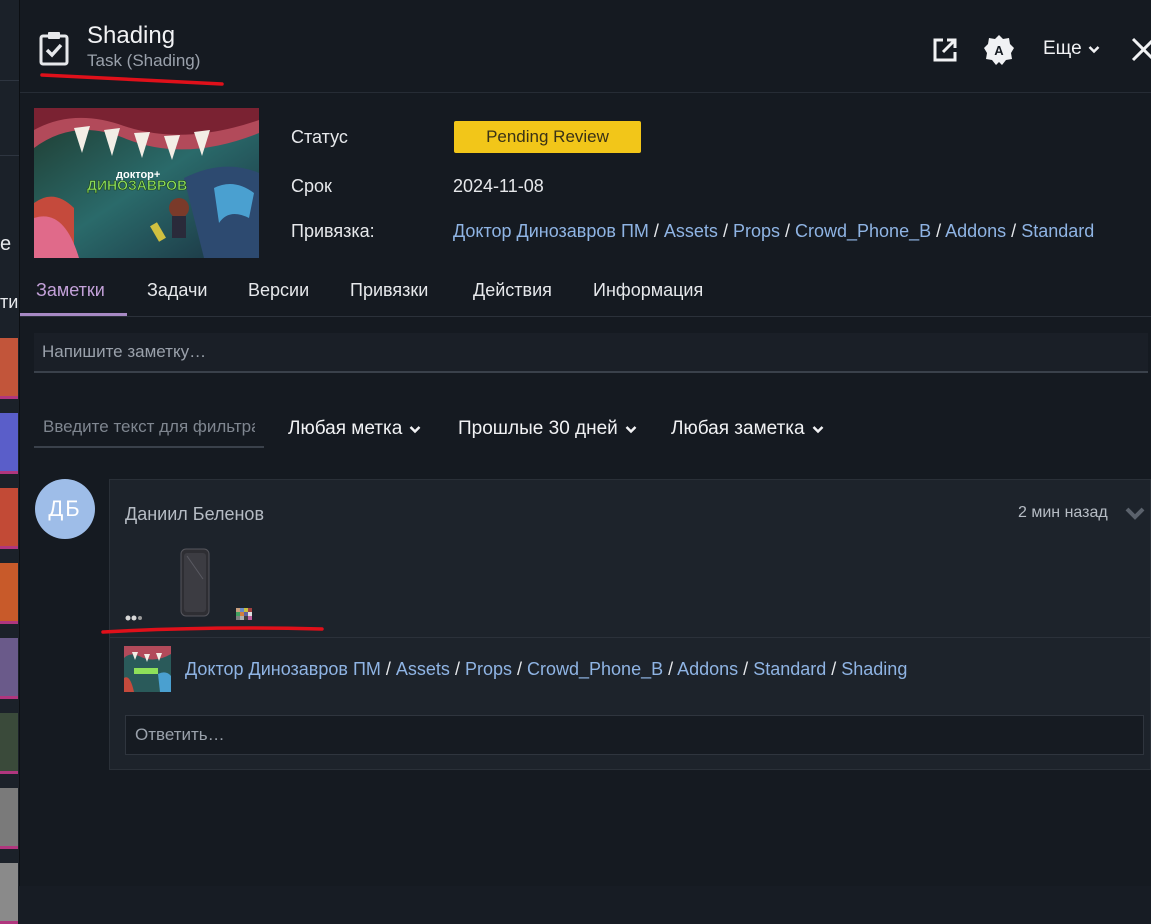 The image size is (1151, 924). What do you see at coordinates (137, 185) in the screenshot?
I see `poster-logo-bottom: ДИНОЗАВРОВ` at bounding box center [137, 185].